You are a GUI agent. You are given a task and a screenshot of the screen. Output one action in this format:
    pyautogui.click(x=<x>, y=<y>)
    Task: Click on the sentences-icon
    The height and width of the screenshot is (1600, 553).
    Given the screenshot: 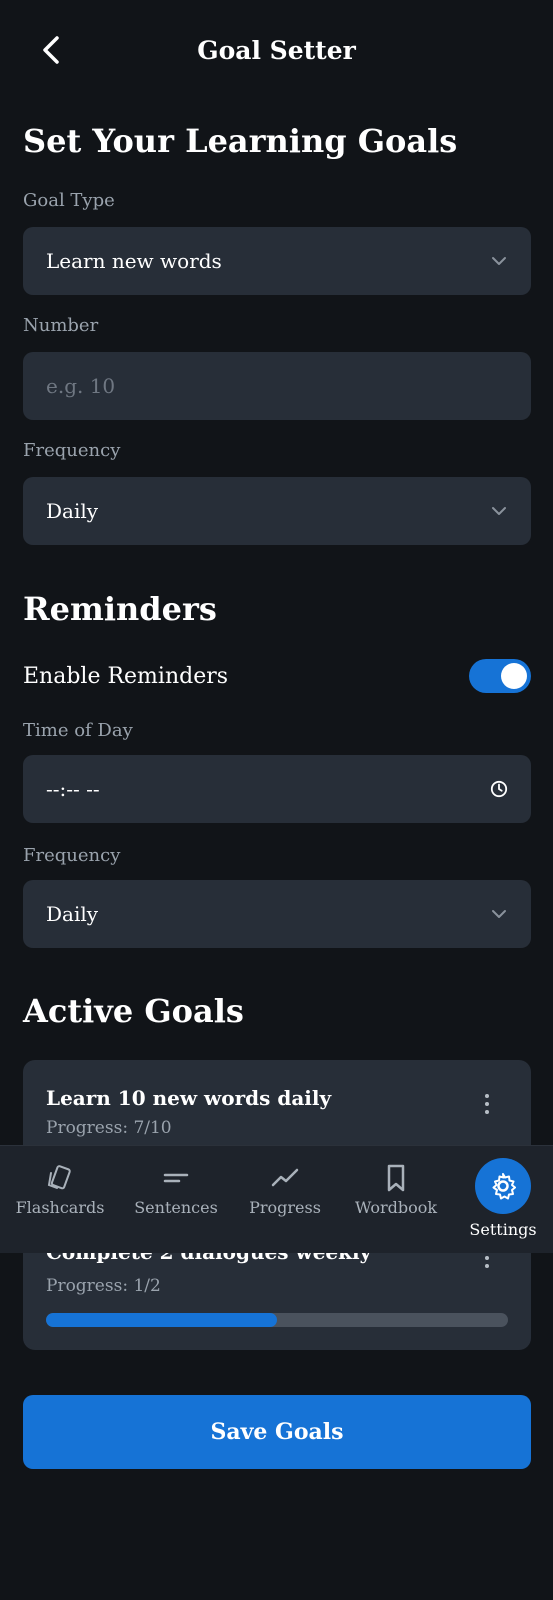 What is the action you would take?
    pyautogui.click(x=176, y=1178)
    